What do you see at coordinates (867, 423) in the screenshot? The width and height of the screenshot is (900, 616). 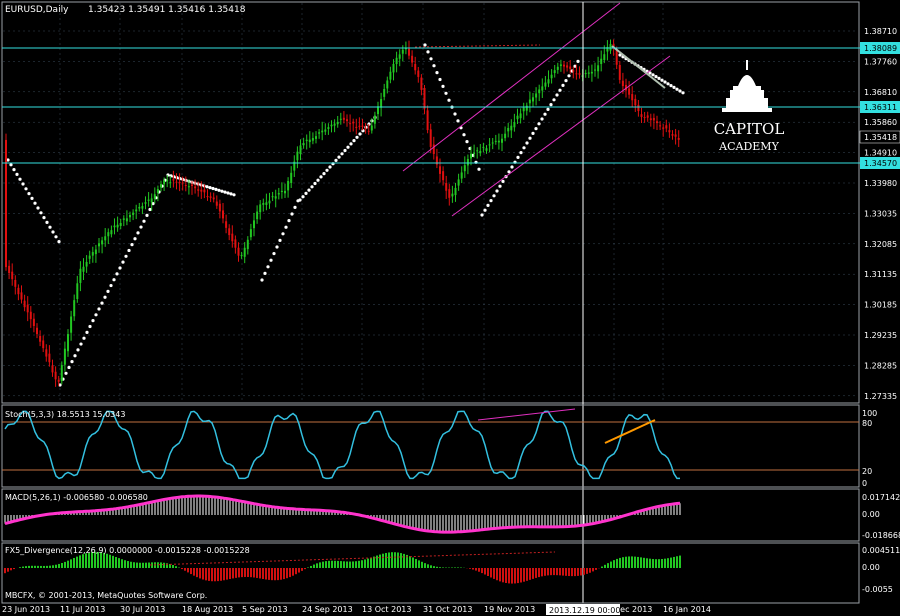 I see `stoch-level-80: 80` at bounding box center [867, 423].